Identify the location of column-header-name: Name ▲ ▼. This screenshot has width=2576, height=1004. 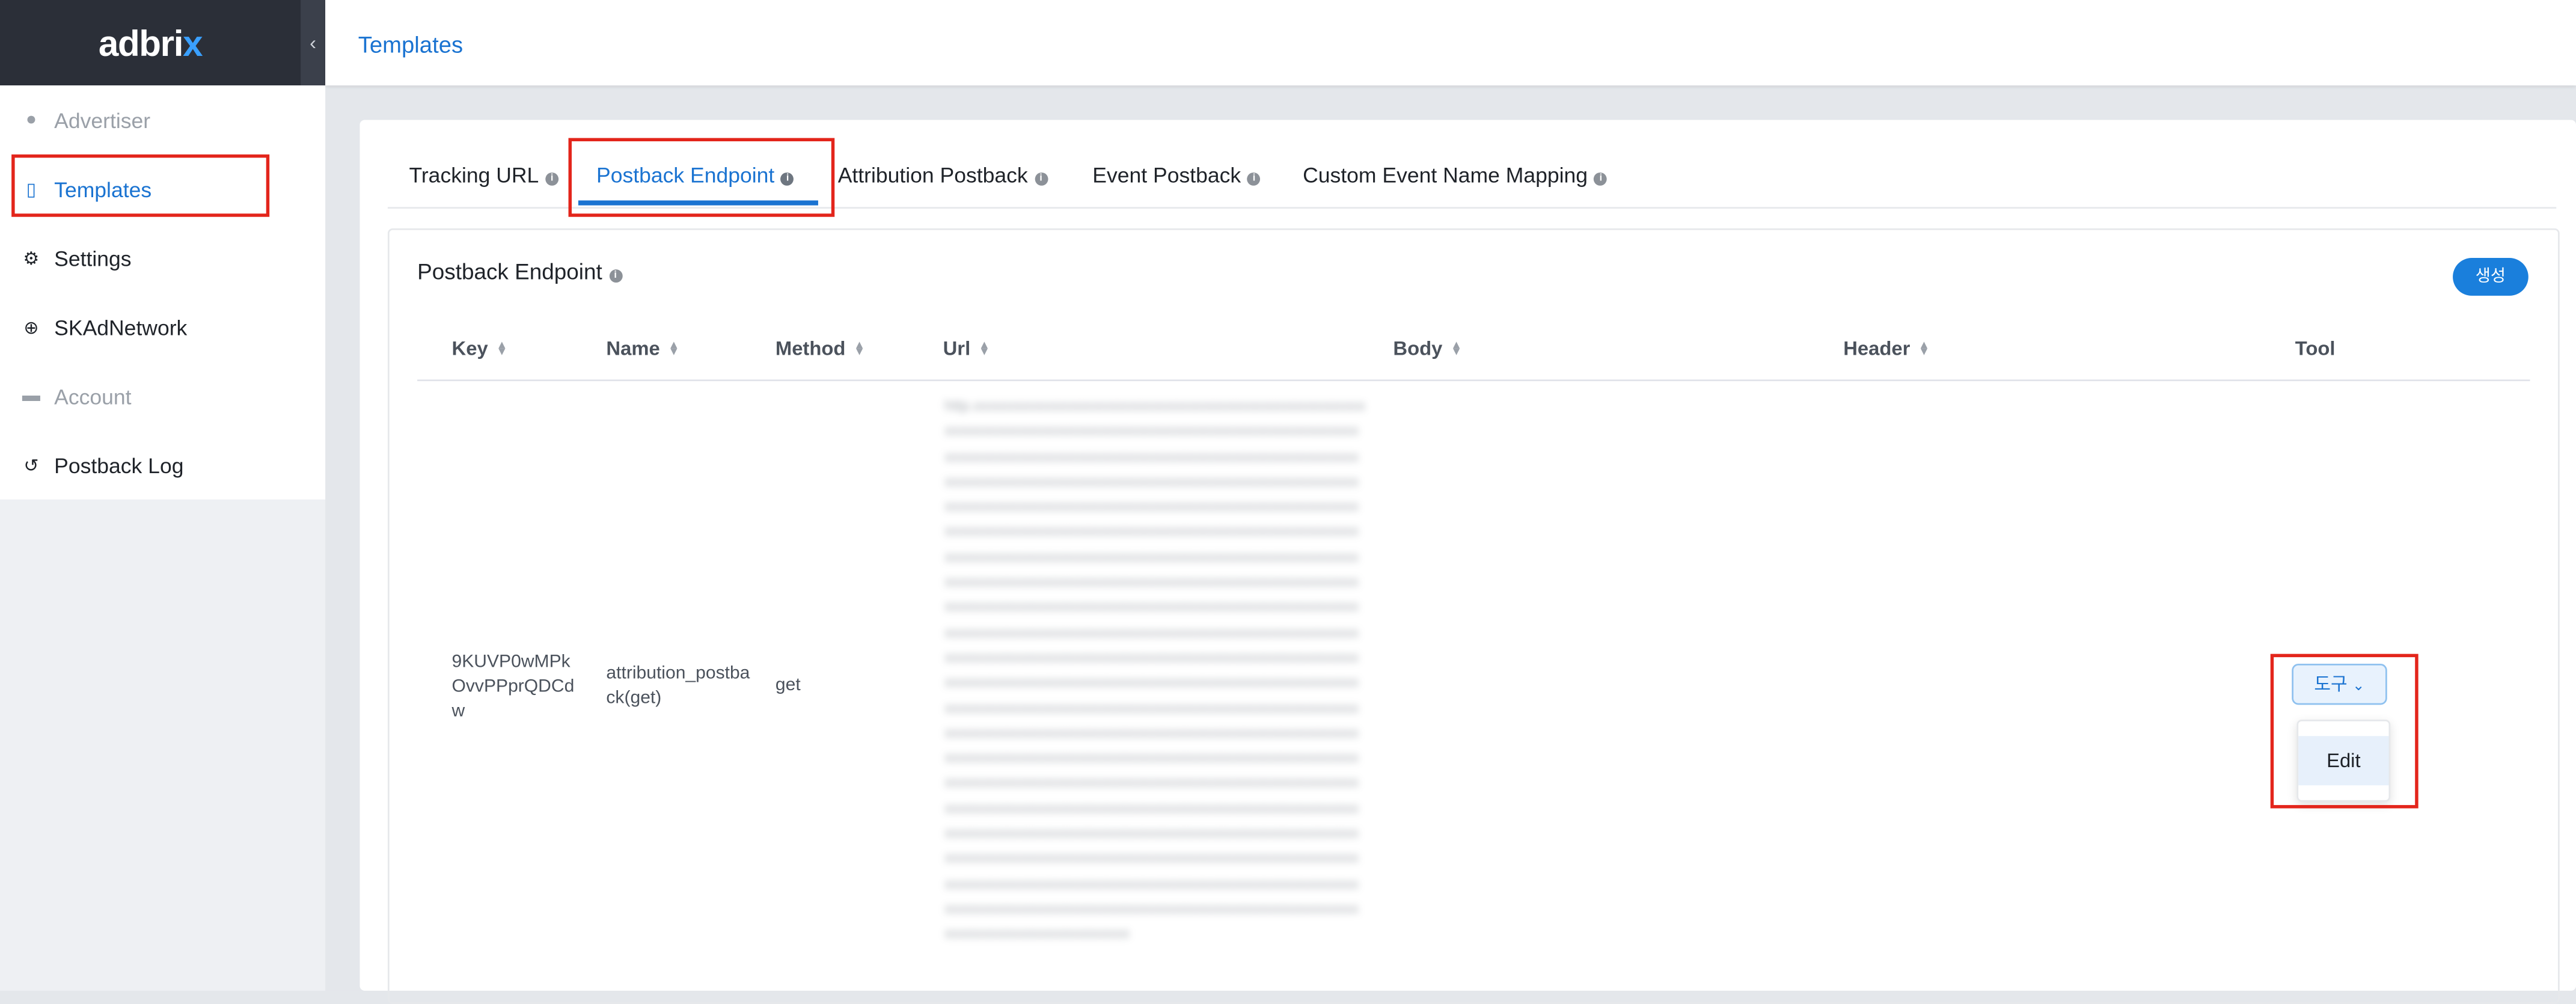
(642, 353).